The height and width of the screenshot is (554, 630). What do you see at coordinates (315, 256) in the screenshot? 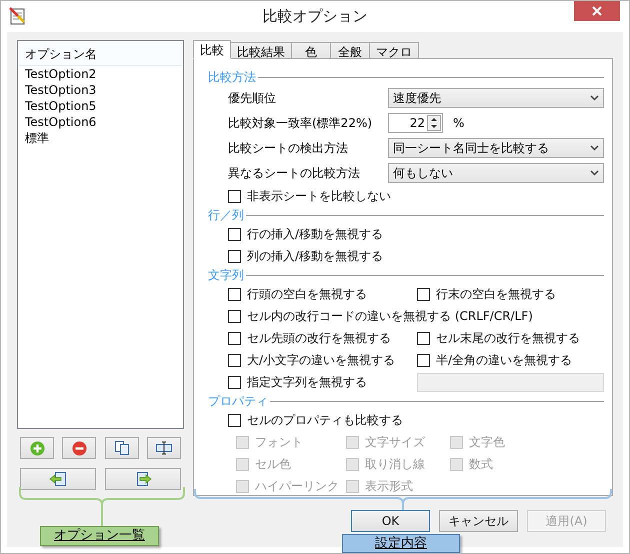
I see `checkbox-label: 列の挿入/移動を無視する` at bounding box center [315, 256].